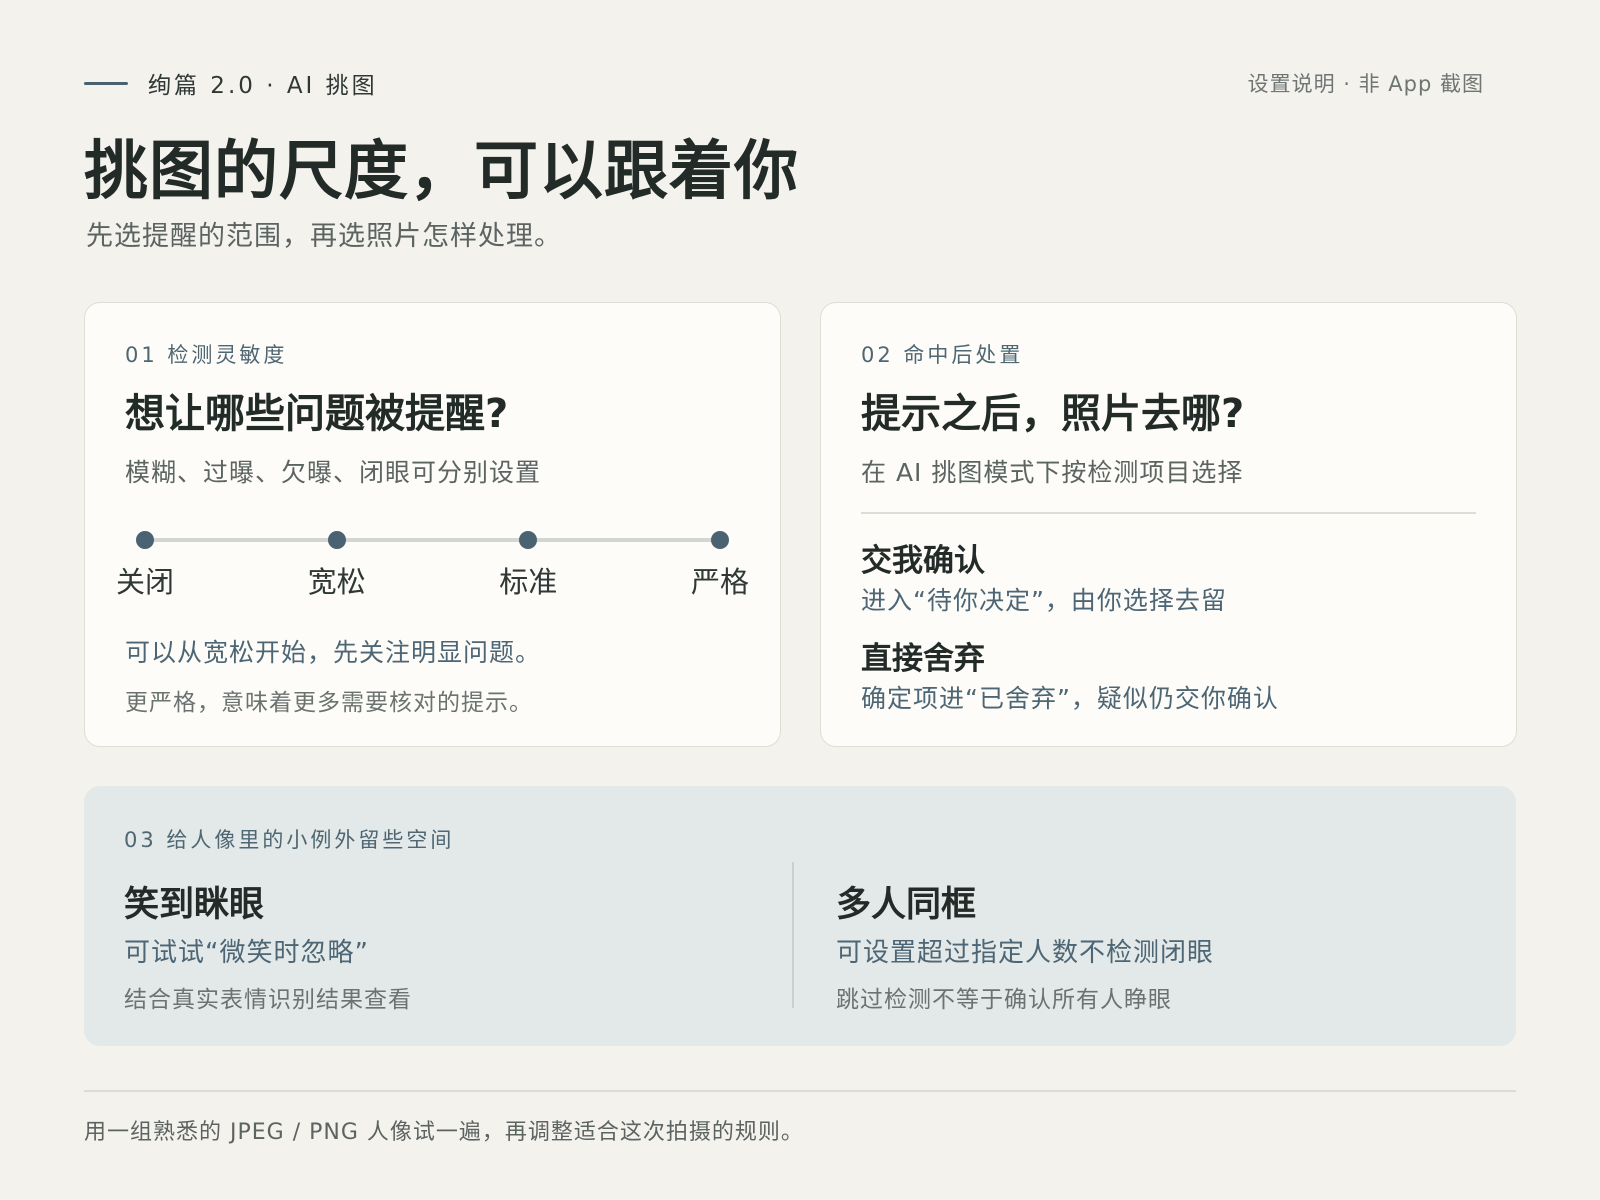 The width and height of the screenshot is (1600, 1200). Describe the element at coordinates (324, 236) in the screenshot. I see `page-subtitle: 先选提醒的范围，再选照片怎样处理。` at that location.